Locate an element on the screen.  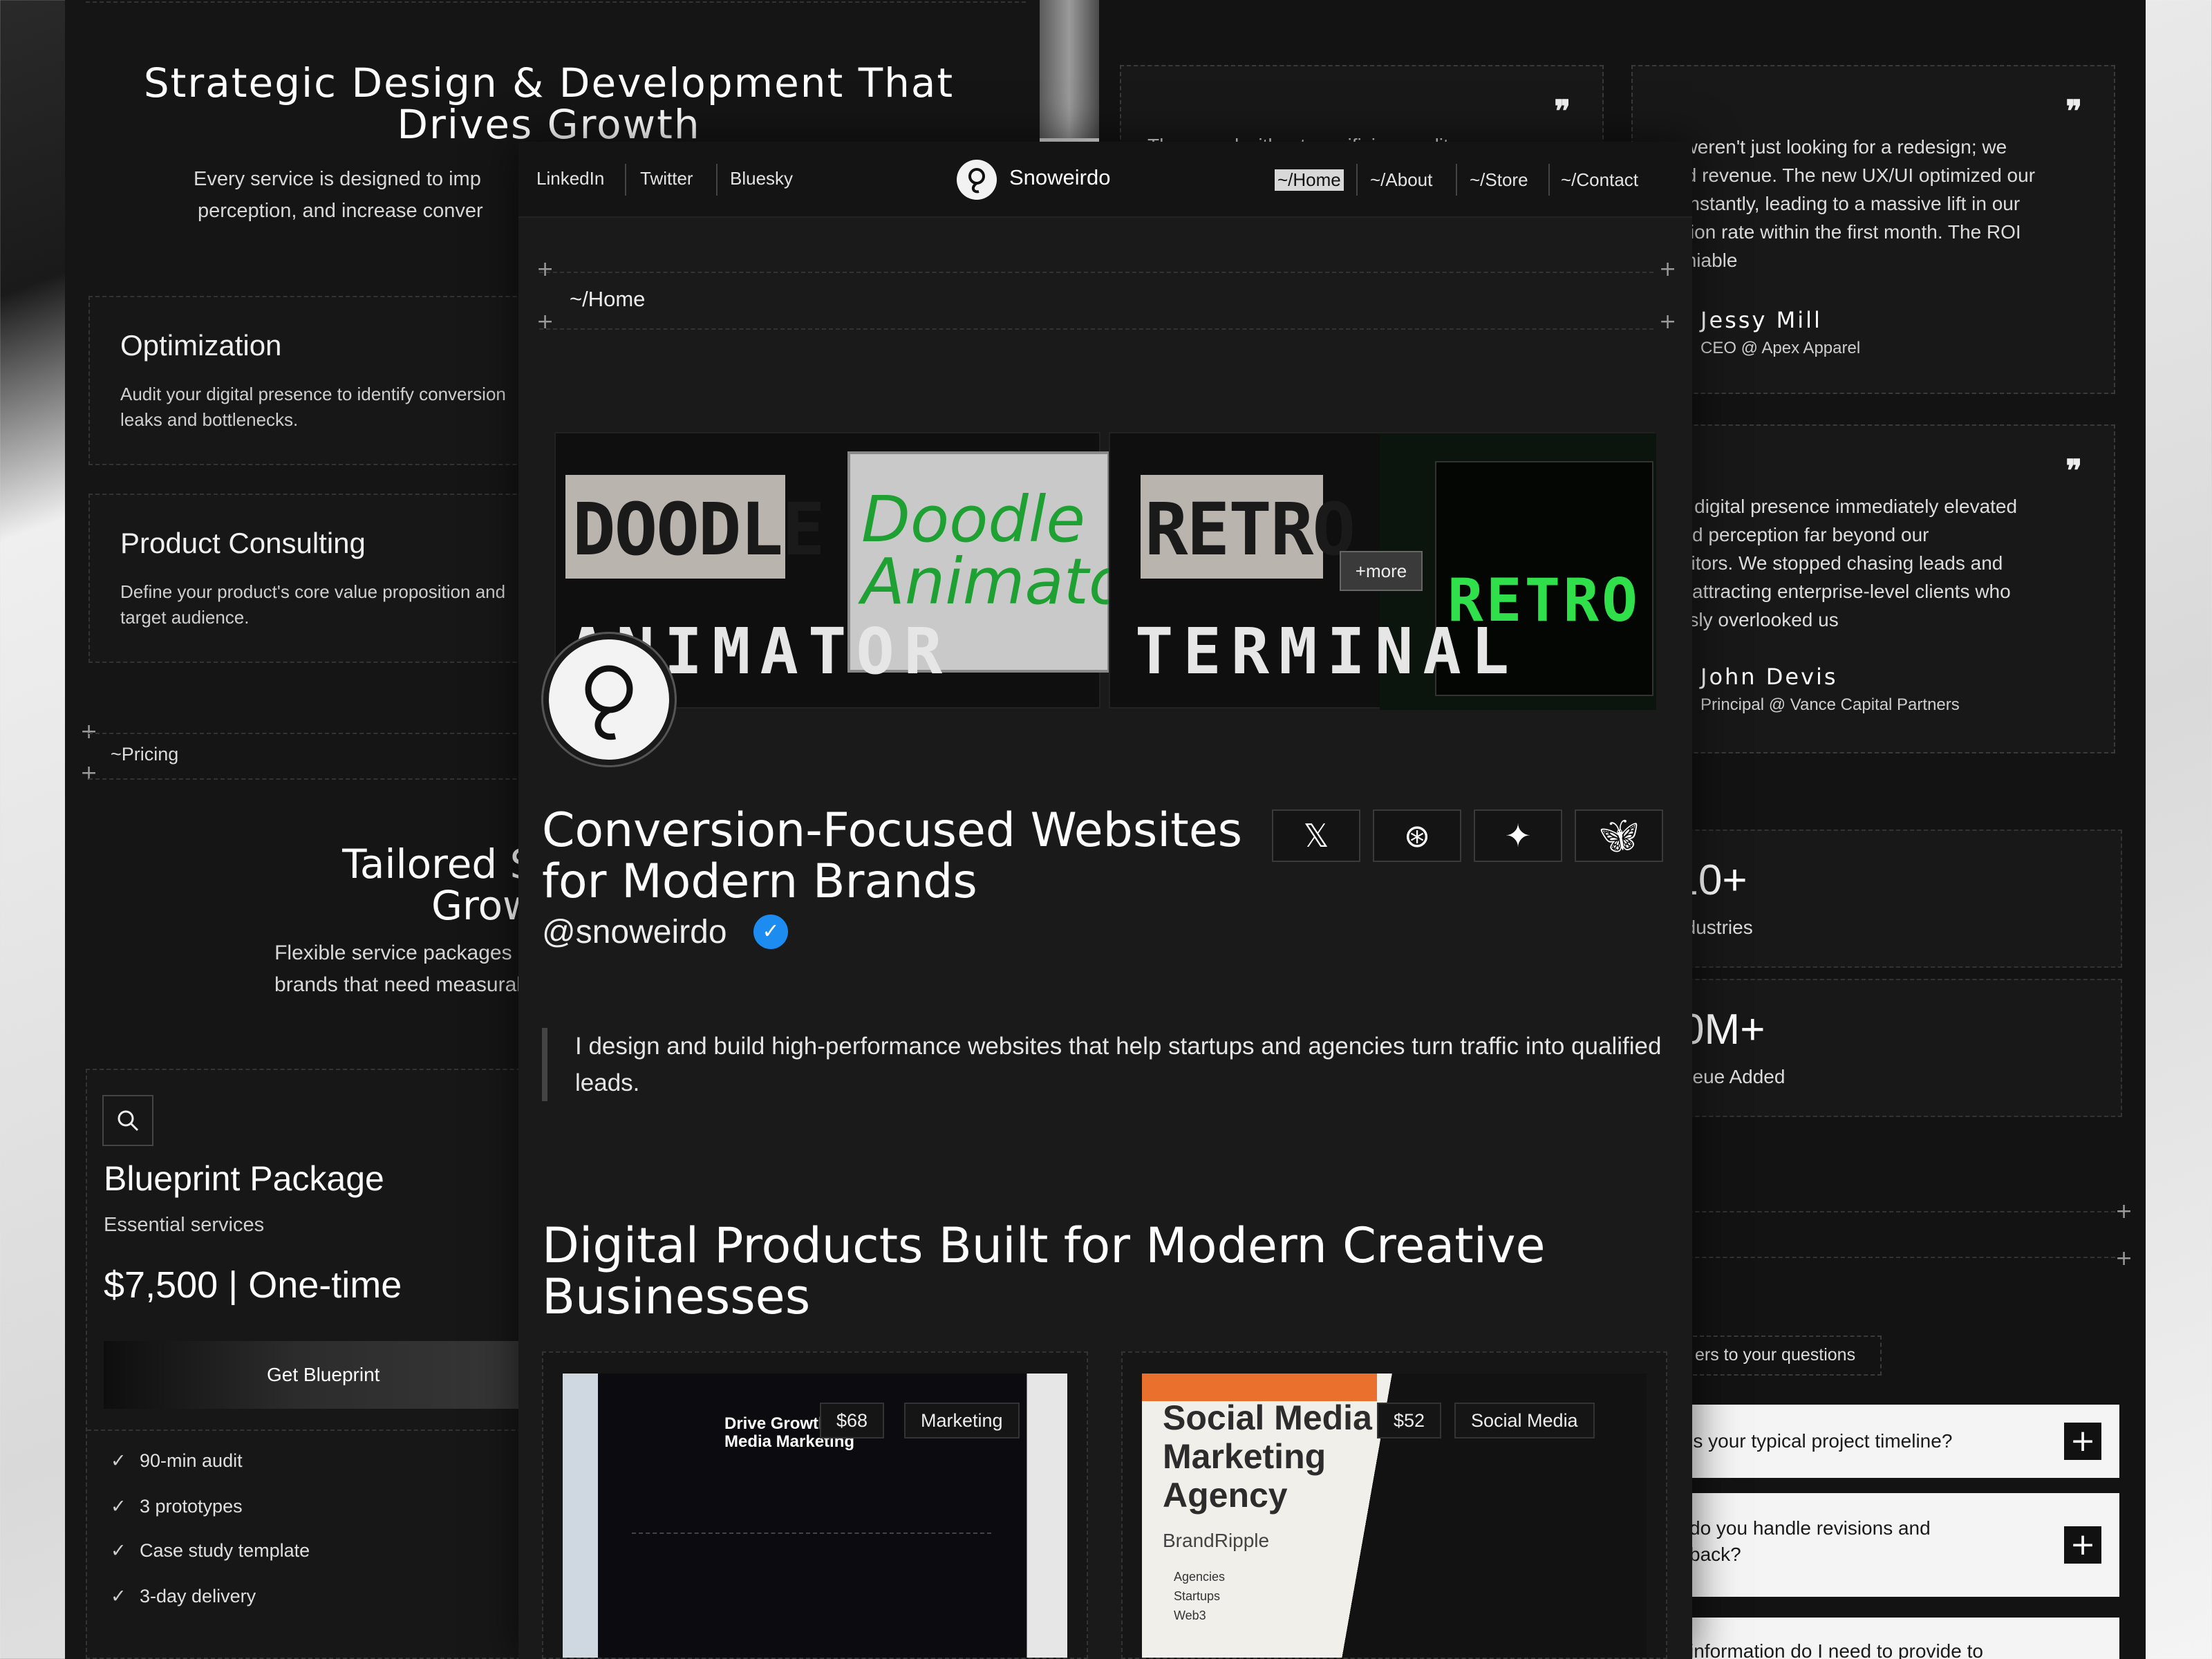
search-button is located at coordinates (128, 1120).